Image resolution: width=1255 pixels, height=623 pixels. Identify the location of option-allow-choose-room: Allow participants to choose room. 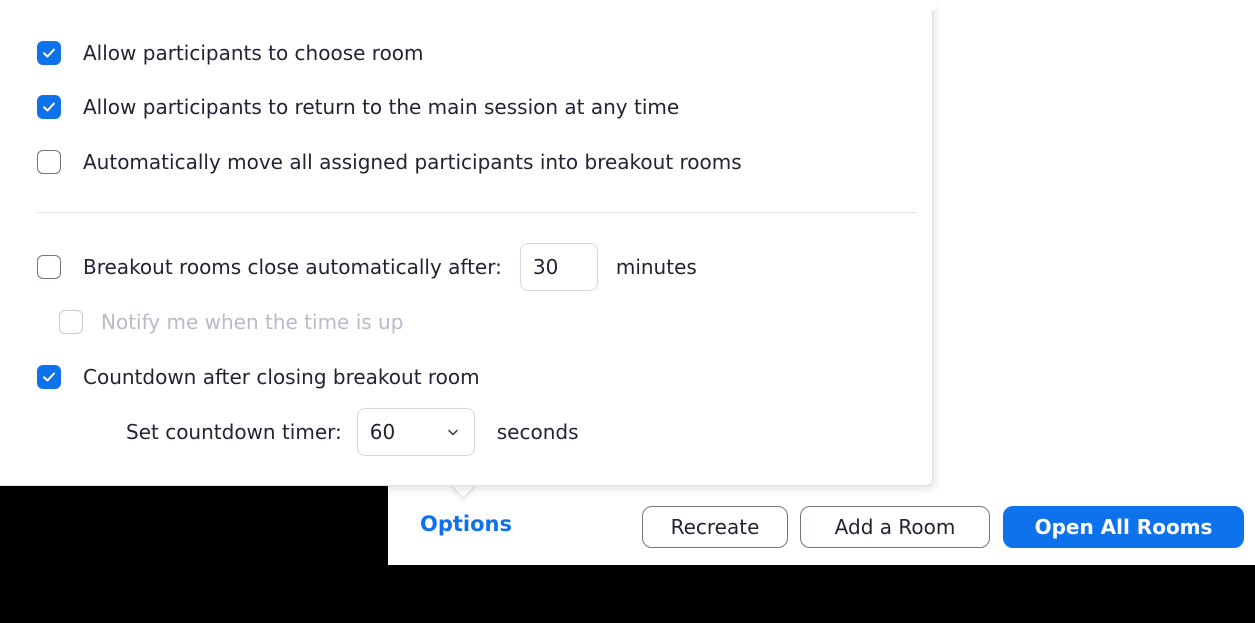
(230, 53).